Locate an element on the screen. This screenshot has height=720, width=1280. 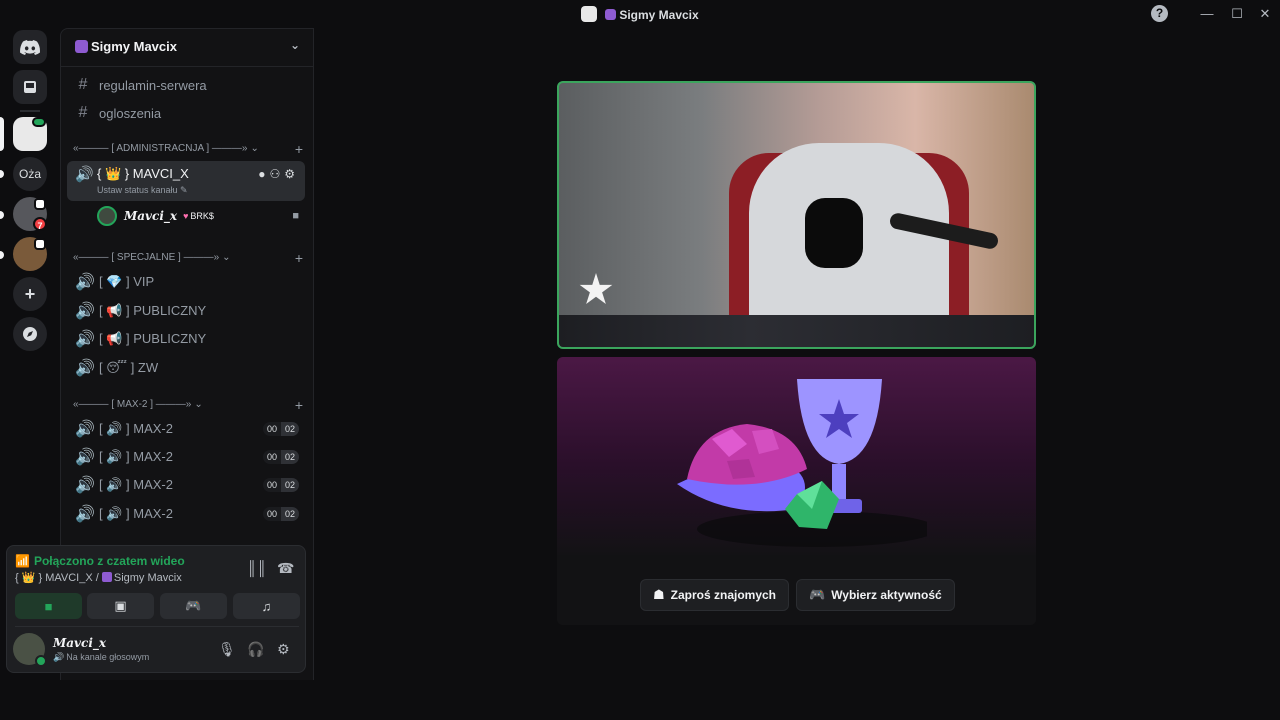
set-channel-status: Ustaw status kanału ✎ is located at coordinates (142, 190).